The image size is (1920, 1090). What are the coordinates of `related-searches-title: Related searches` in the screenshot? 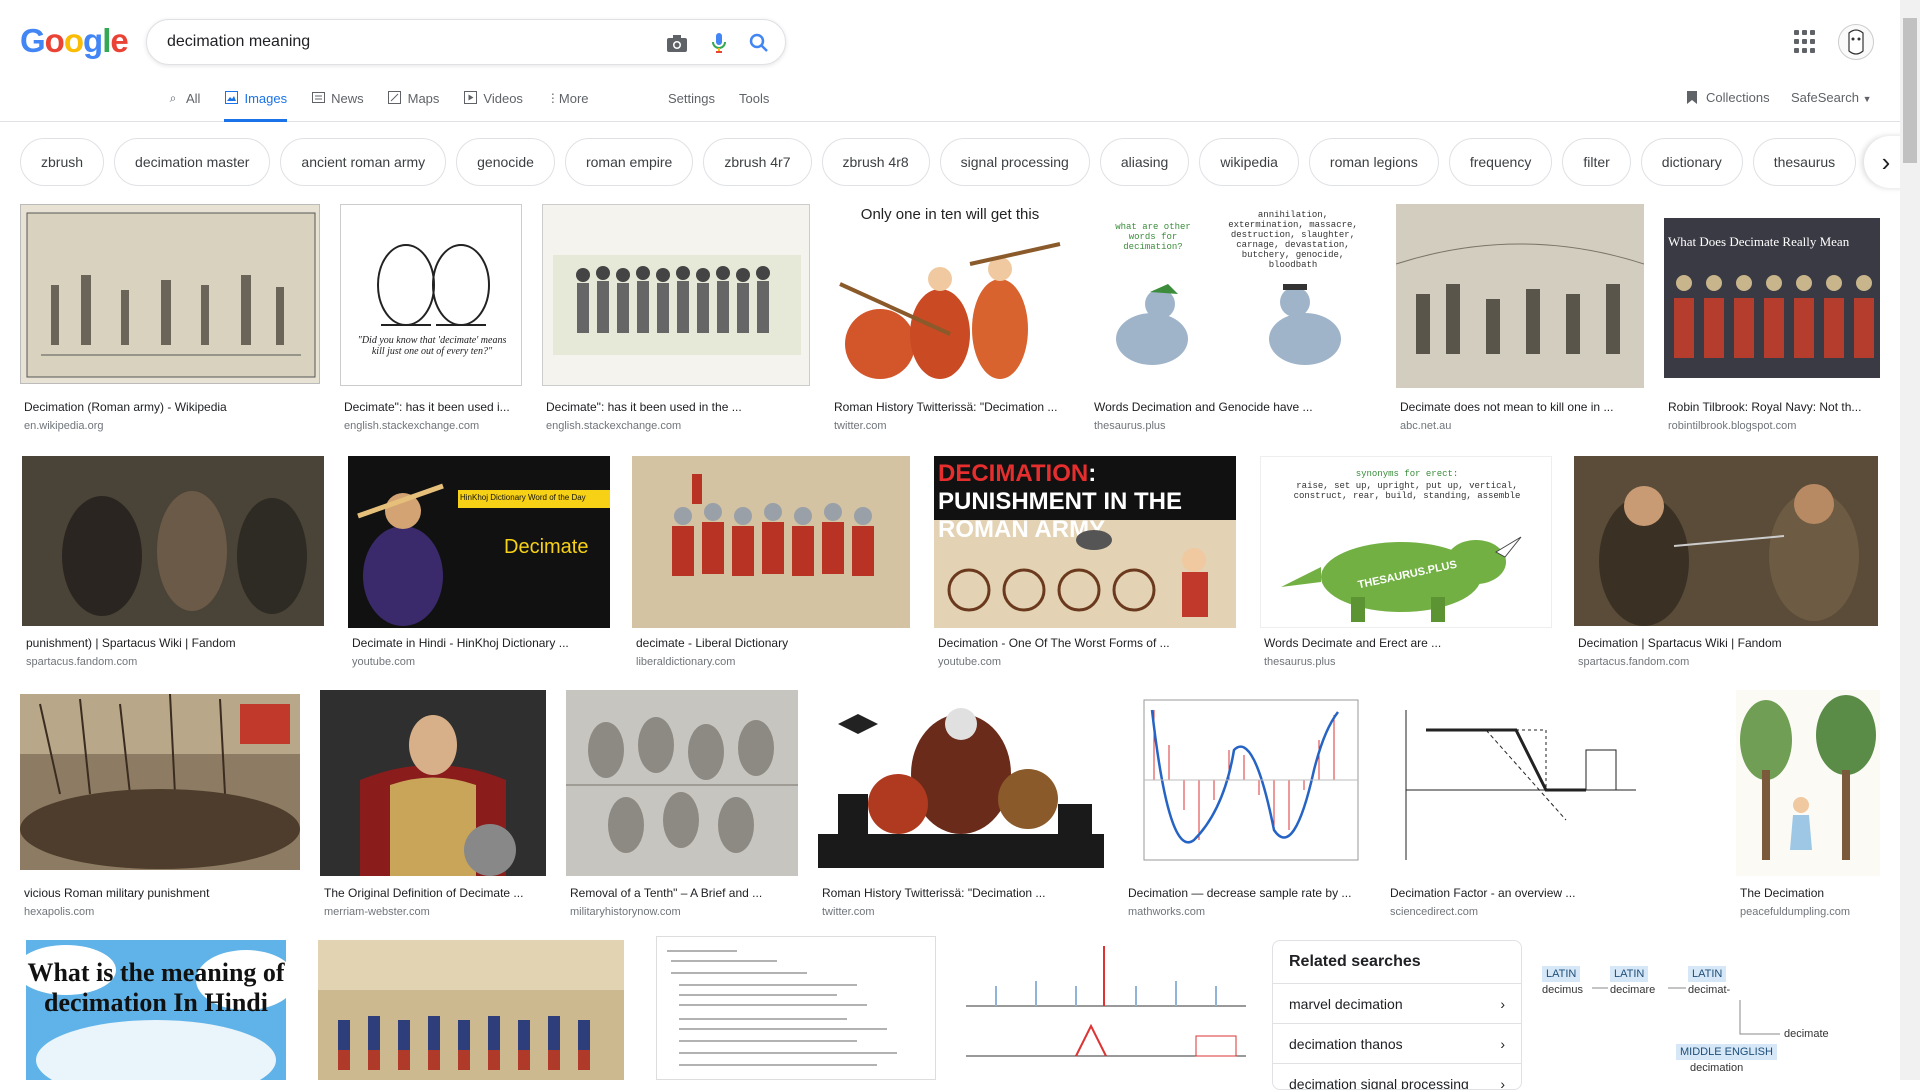 It's located at (1397, 962).